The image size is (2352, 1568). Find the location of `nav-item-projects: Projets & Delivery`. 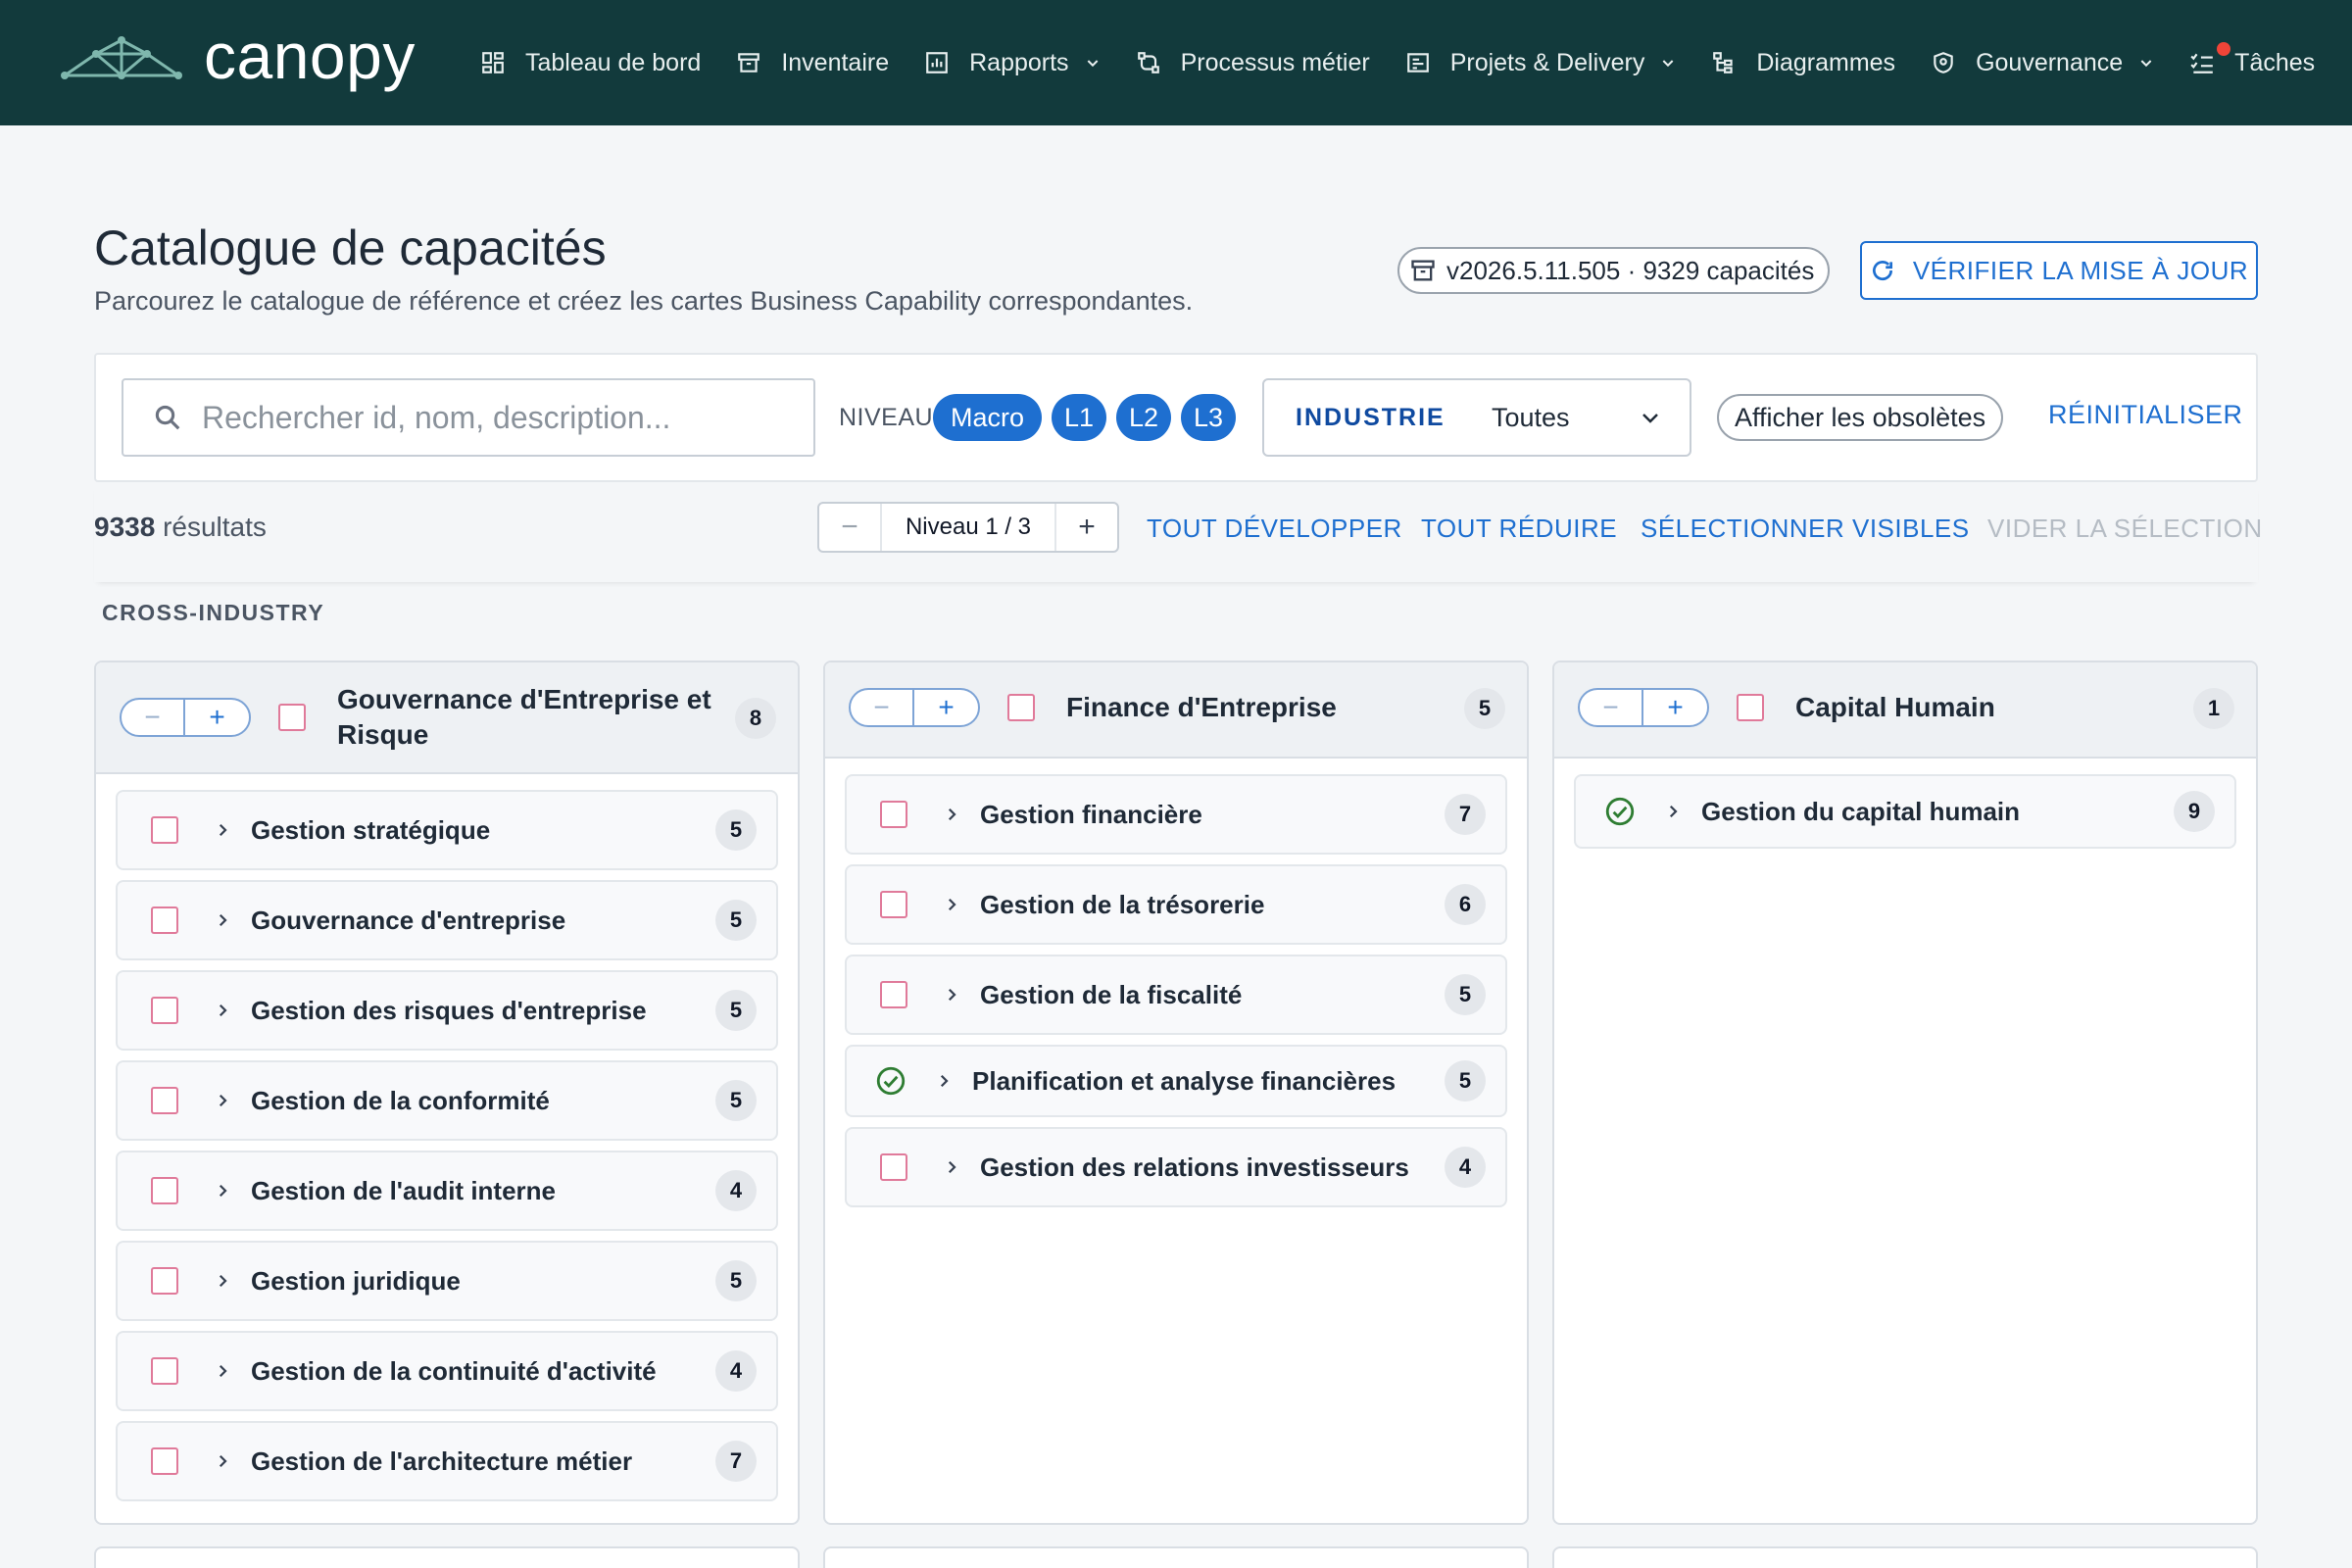

nav-item-projects: Projets & Delivery is located at coordinates (1540, 62).